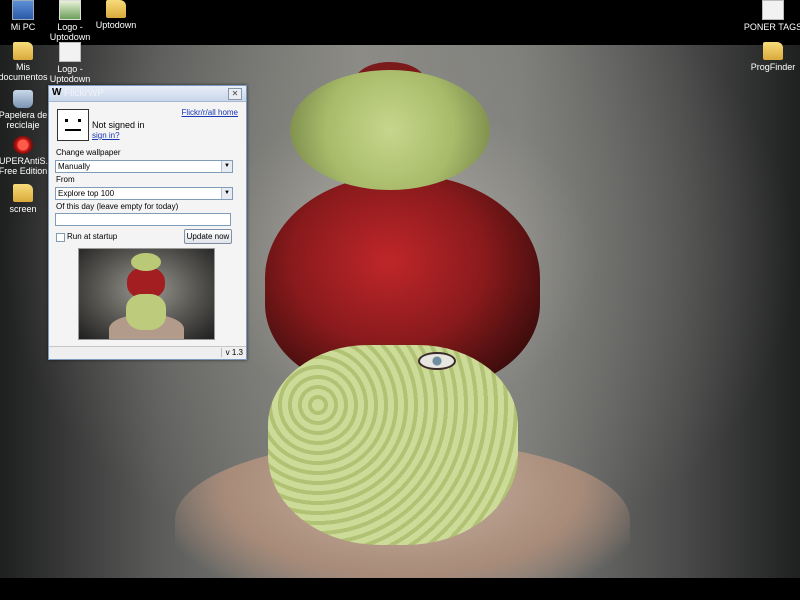 The image size is (800, 600). What do you see at coordinates (73, 130) in the screenshot?
I see `avatar-mouth` at bounding box center [73, 130].